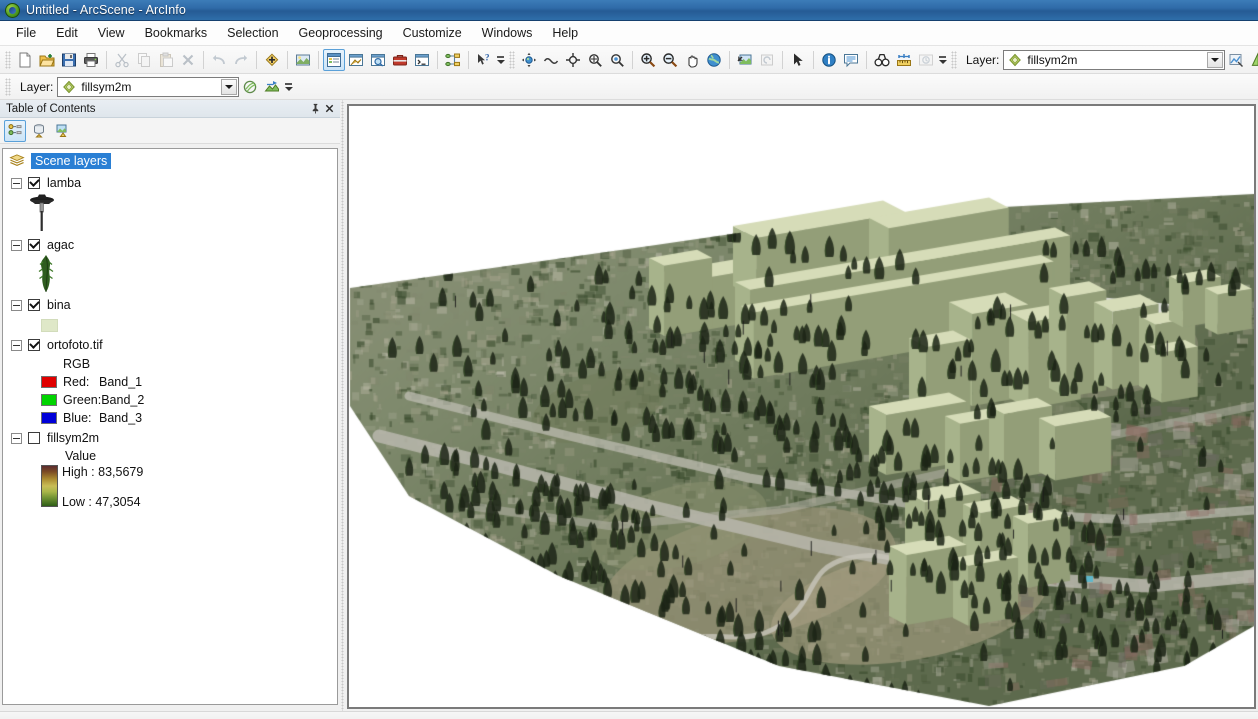  What do you see at coordinates (111, 33) in the screenshot?
I see `menu-item-view: View` at bounding box center [111, 33].